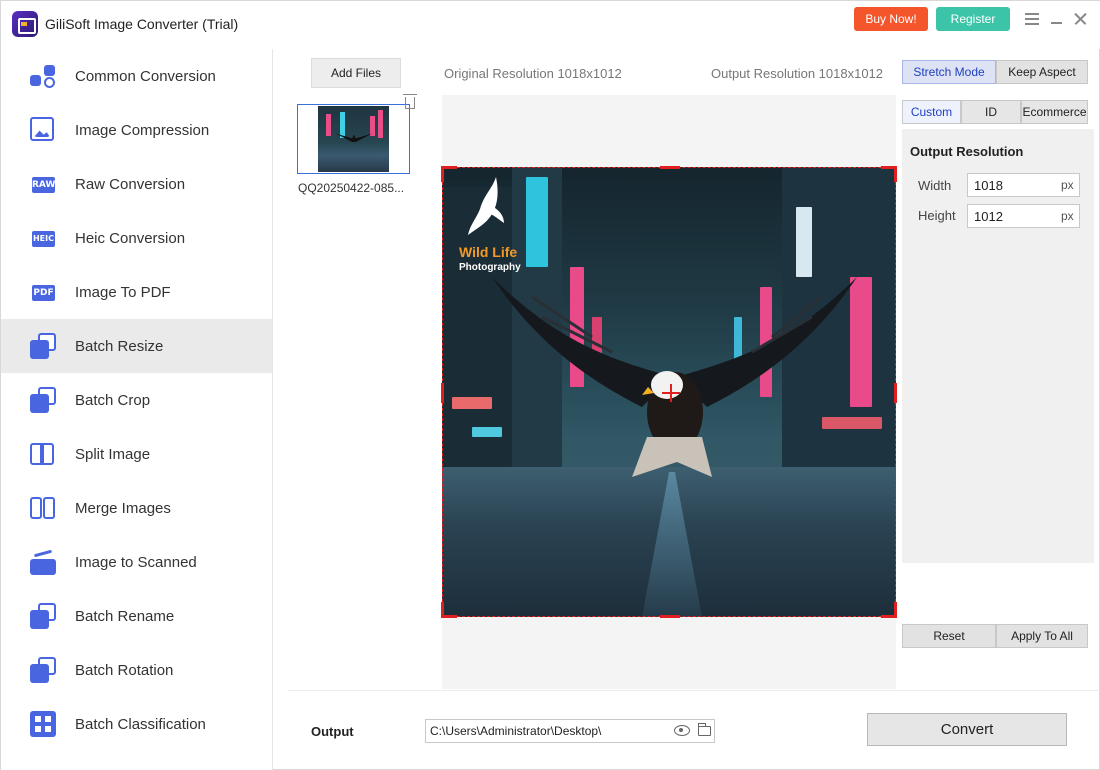 This screenshot has height=770, width=1100. Describe the element at coordinates (488, 252) in the screenshot. I see `logo-title: Wild Life` at that location.